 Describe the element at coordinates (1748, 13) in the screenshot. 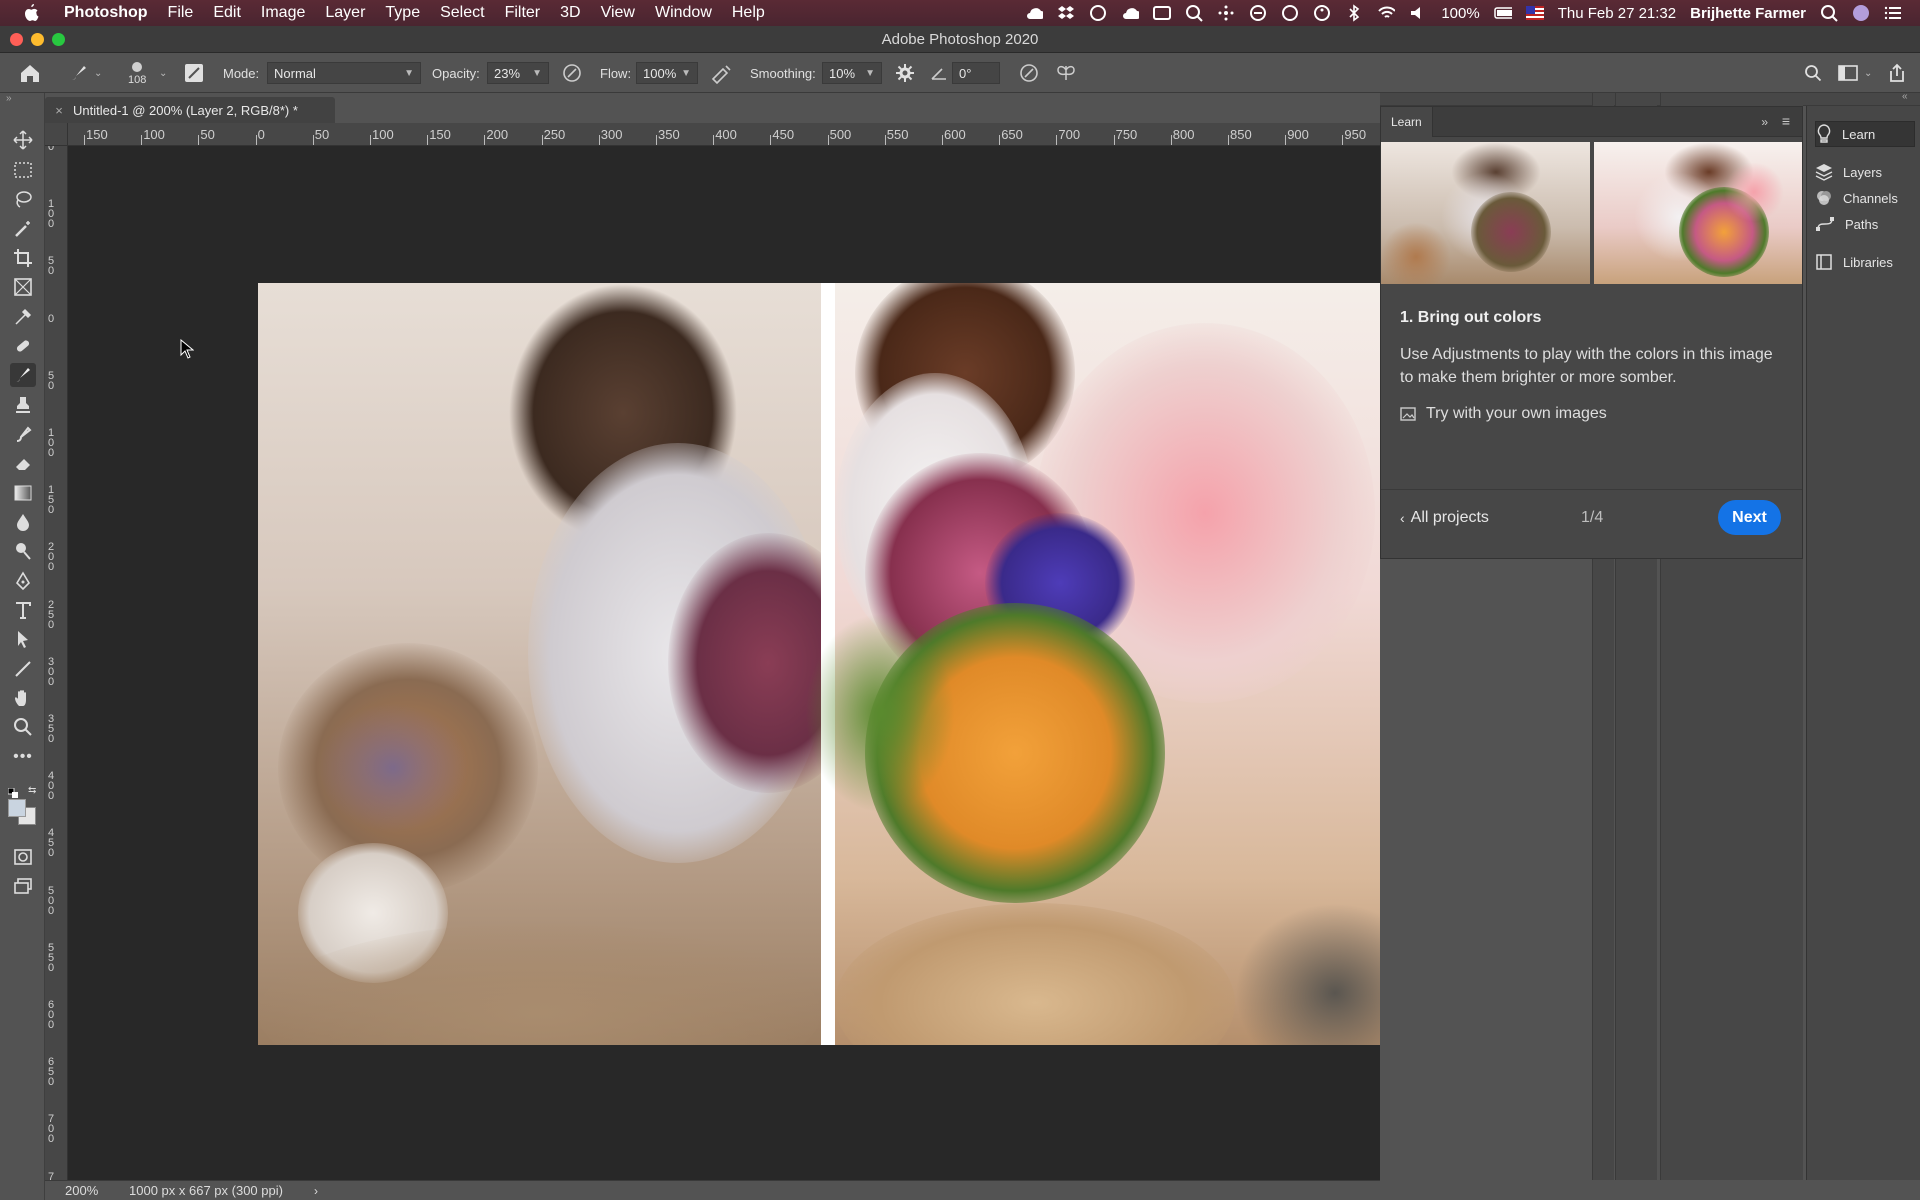

I see `user-name: Brijhette Farmer` at that location.